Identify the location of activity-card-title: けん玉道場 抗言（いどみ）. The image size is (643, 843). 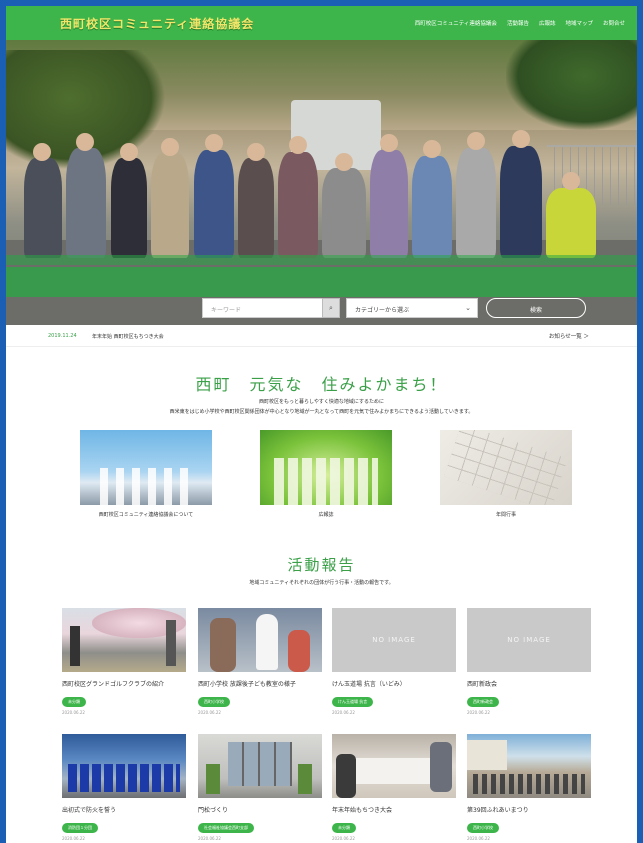
(394, 683).